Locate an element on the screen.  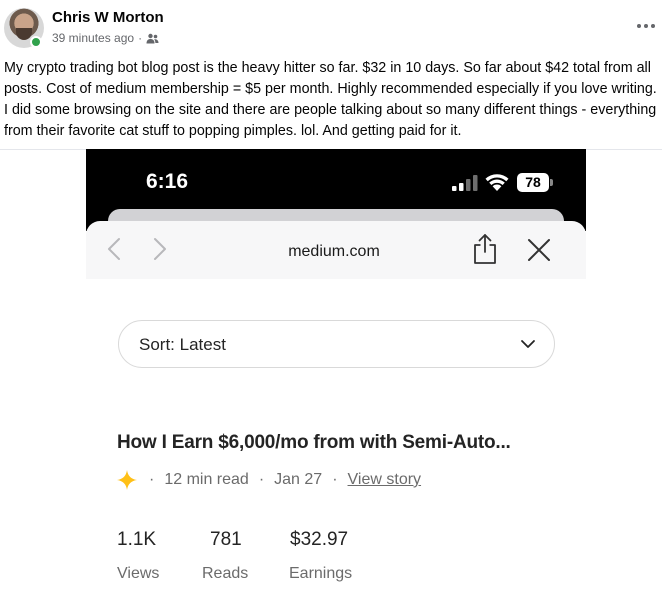
browser-toolbar: medium.com is located at coordinates (336, 250).